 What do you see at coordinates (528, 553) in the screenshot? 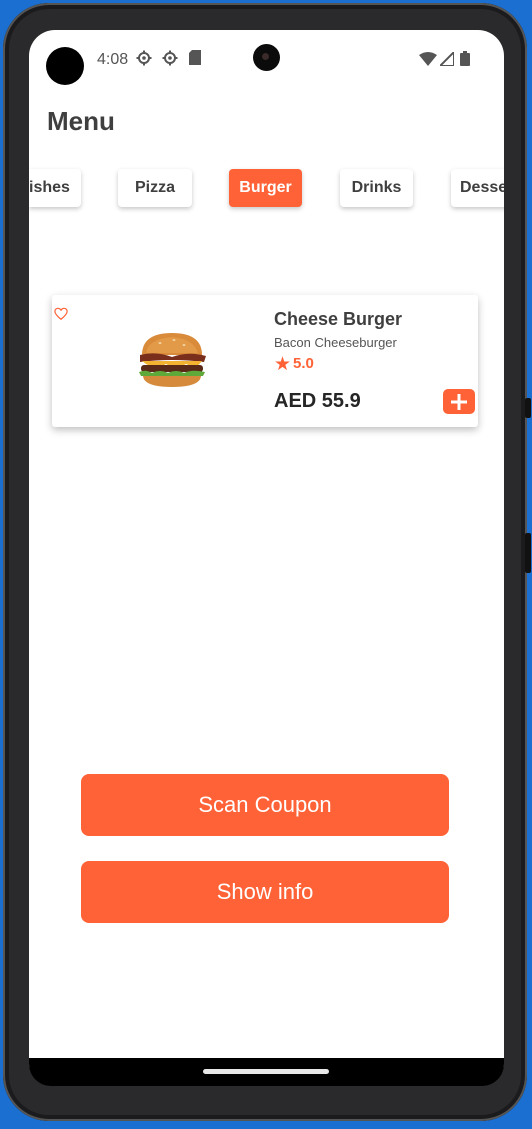
I see `power-button` at bounding box center [528, 553].